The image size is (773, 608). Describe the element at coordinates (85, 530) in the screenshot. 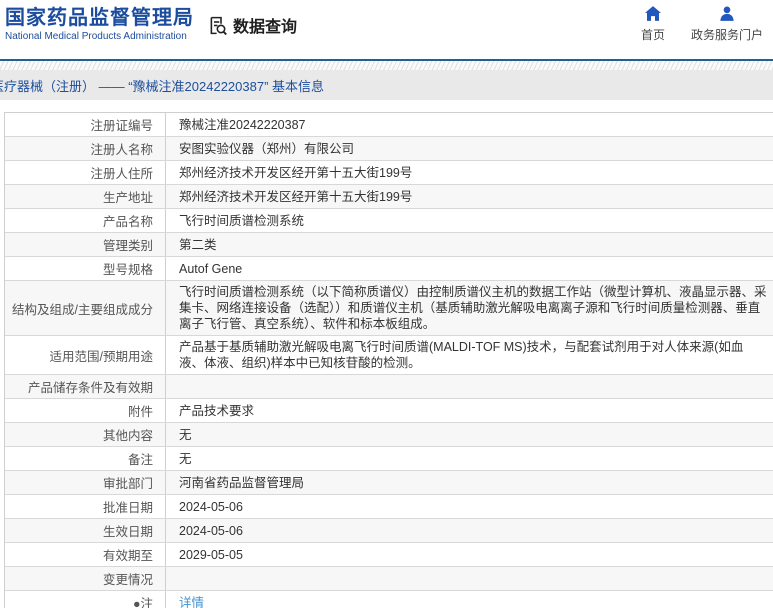

I see `row-label: 生效日期` at that location.